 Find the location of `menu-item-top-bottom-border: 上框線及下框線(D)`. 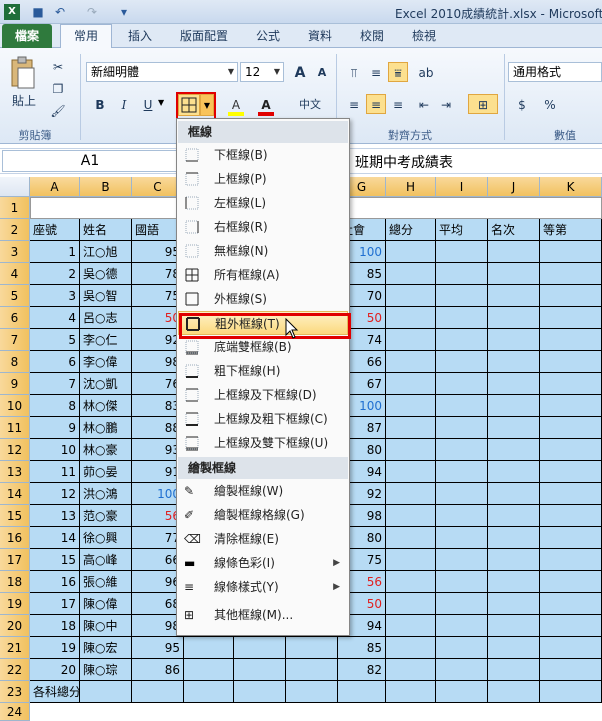

menu-item-top-bottom-border: 上框線及下框線(D) is located at coordinates (263, 395).